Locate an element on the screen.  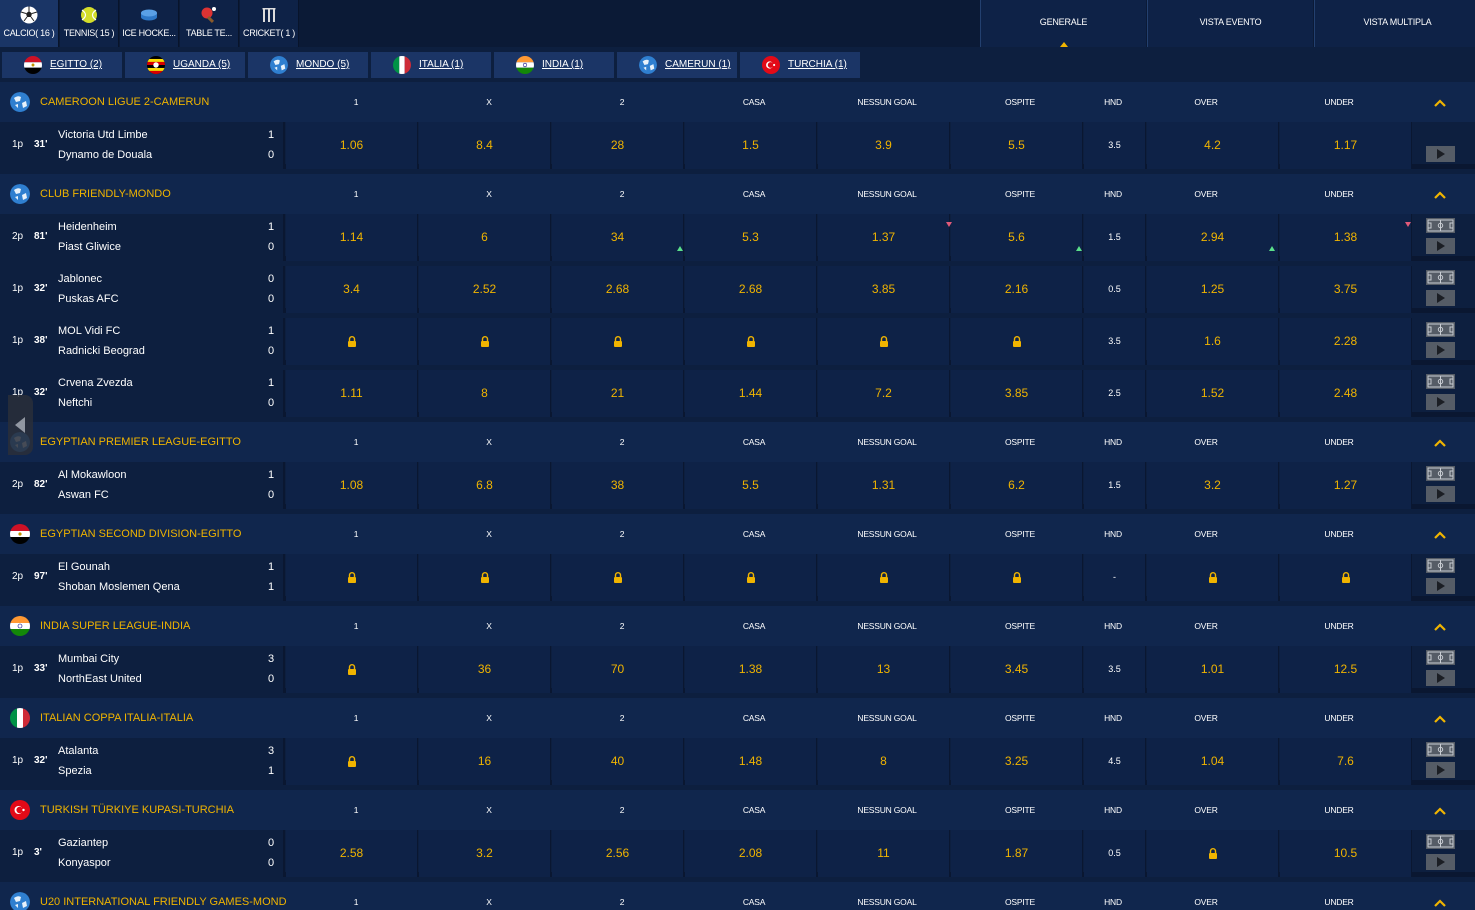
match-info: 1p 32' Atalanta Spezia 3 1 is located at coordinates (142, 761).